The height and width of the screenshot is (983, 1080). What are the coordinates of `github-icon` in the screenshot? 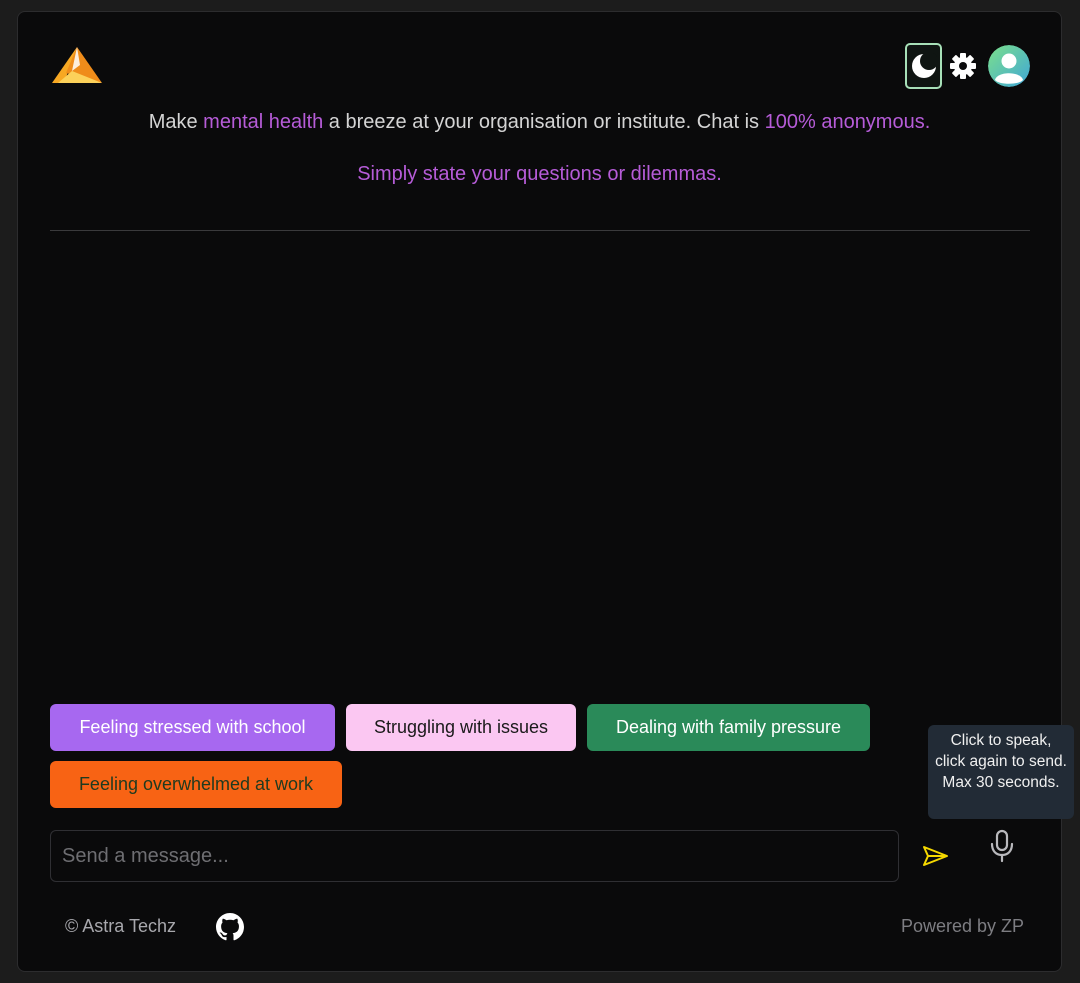 It's located at (230, 927).